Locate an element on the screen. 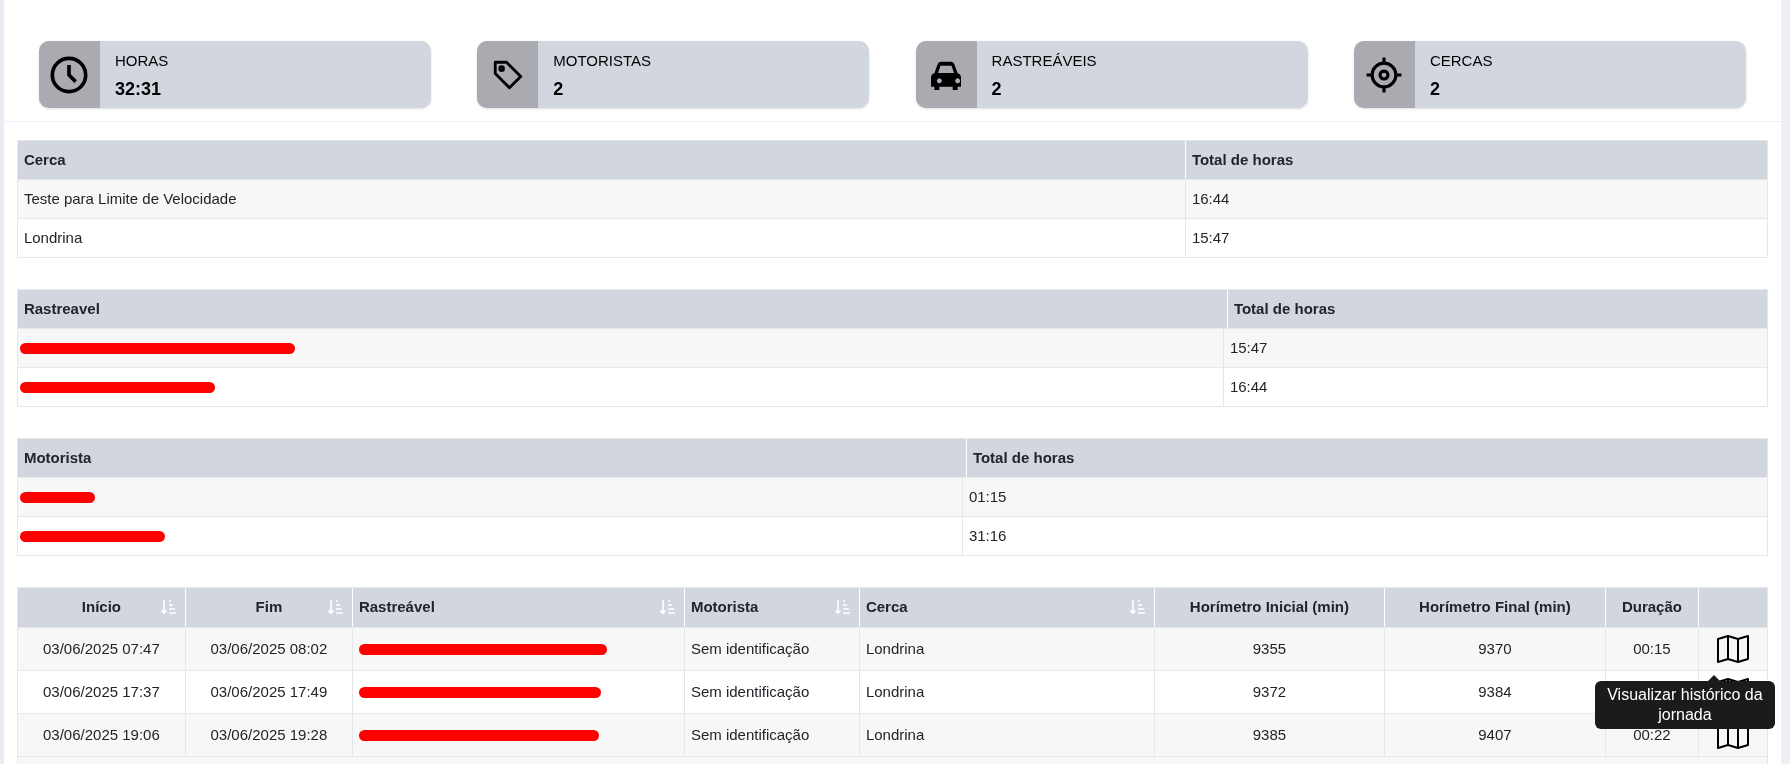 Image resolution: width=1790 pixels, height=764 pixels. table-cell: Londrina is located at coordinates (601, 238).